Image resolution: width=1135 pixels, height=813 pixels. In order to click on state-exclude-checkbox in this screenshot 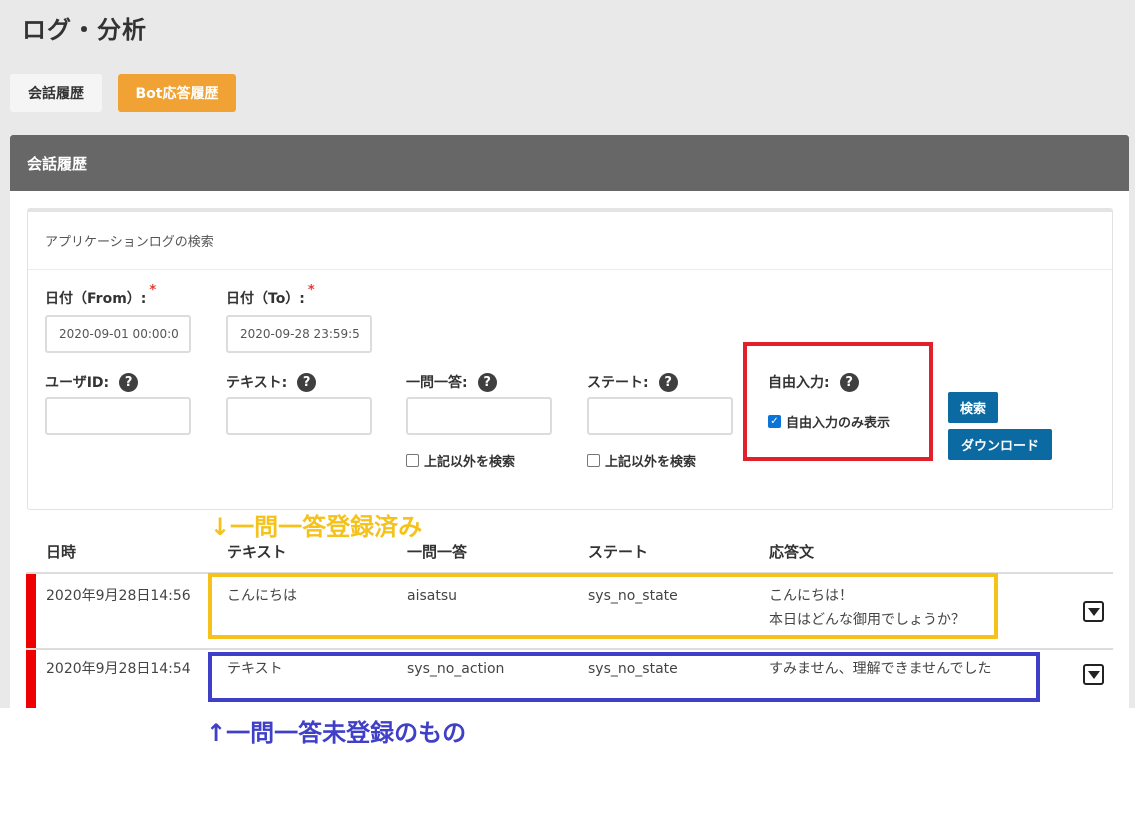, I will do `click(593, 460)`.